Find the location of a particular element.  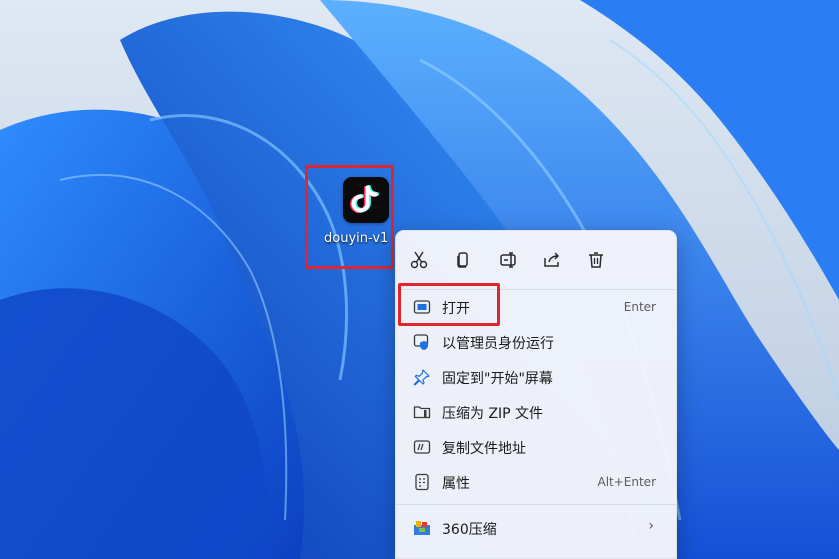

pin-icon is located at coordinates (421, 377).